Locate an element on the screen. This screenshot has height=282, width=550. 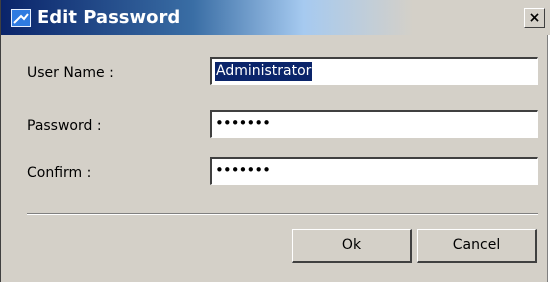
ok-button: Ok is located at coordinates (352, 246).